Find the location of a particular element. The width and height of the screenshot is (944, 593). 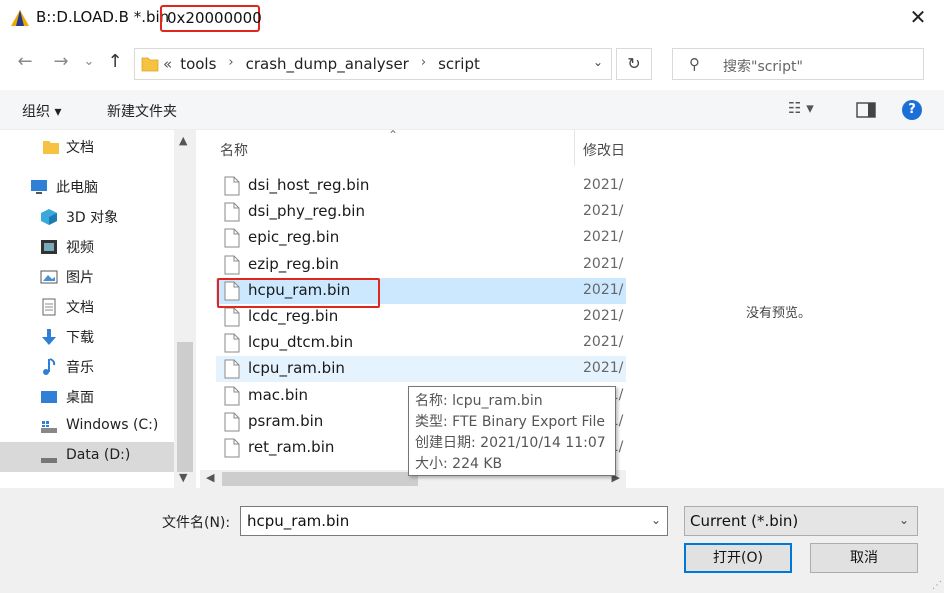

breadcrumb-tools: tools is located at coordinates (198, 64).